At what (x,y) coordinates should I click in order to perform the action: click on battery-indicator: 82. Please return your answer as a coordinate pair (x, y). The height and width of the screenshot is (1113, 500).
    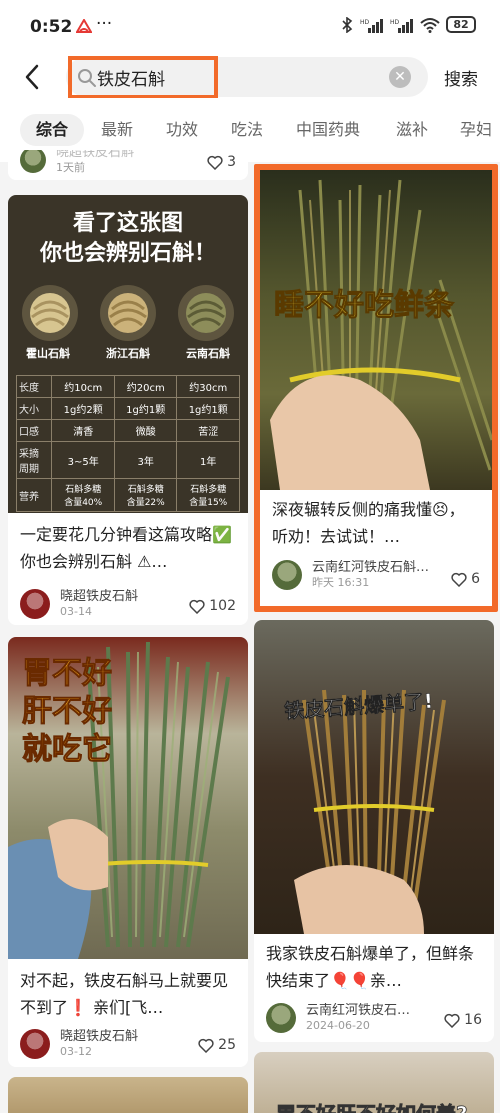
    Looking at the image, I should click on (461, 24).